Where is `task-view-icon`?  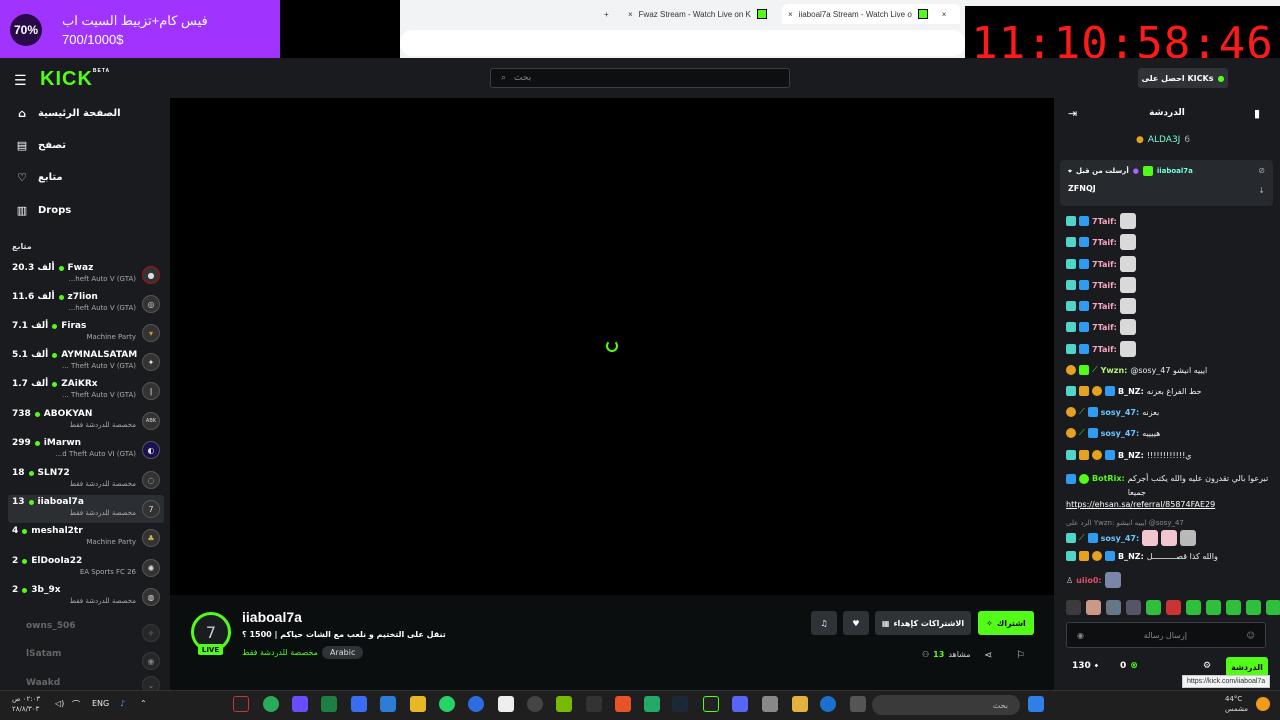
task-view-icon is located at coordinates (858, 704).